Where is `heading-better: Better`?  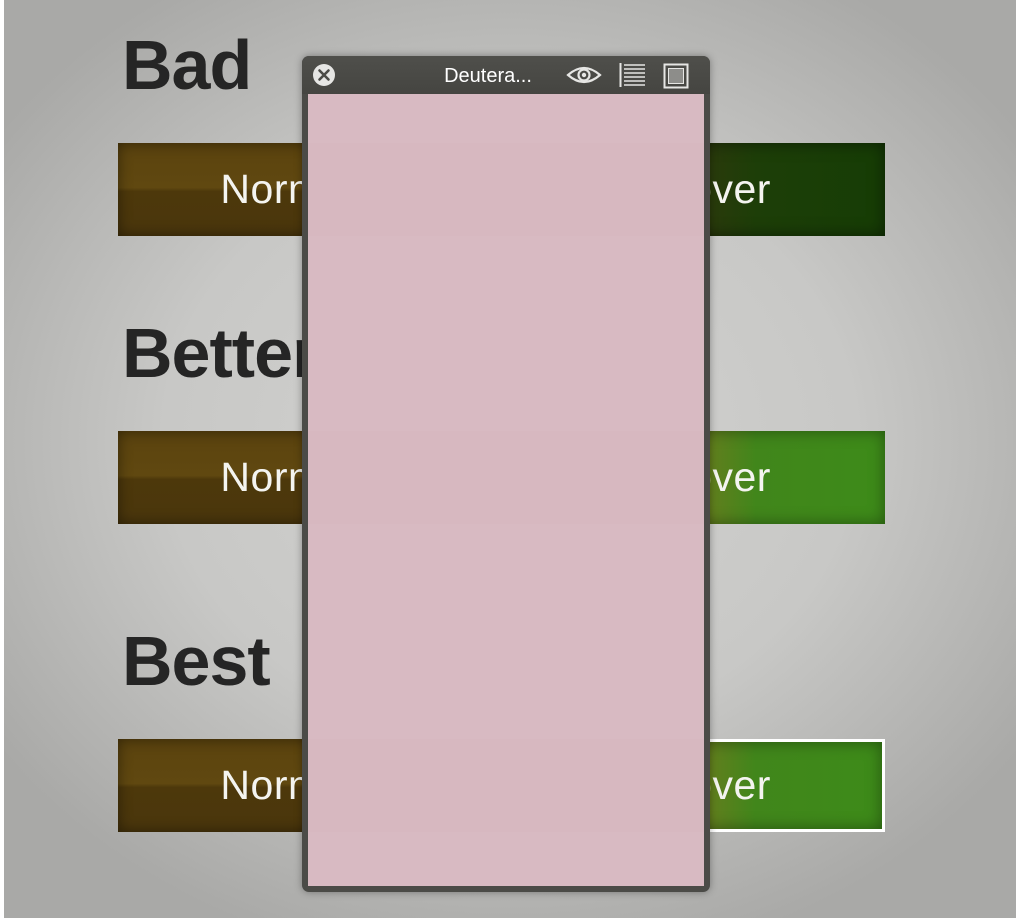 heading-better: Better is located at coordinates (220, 353).